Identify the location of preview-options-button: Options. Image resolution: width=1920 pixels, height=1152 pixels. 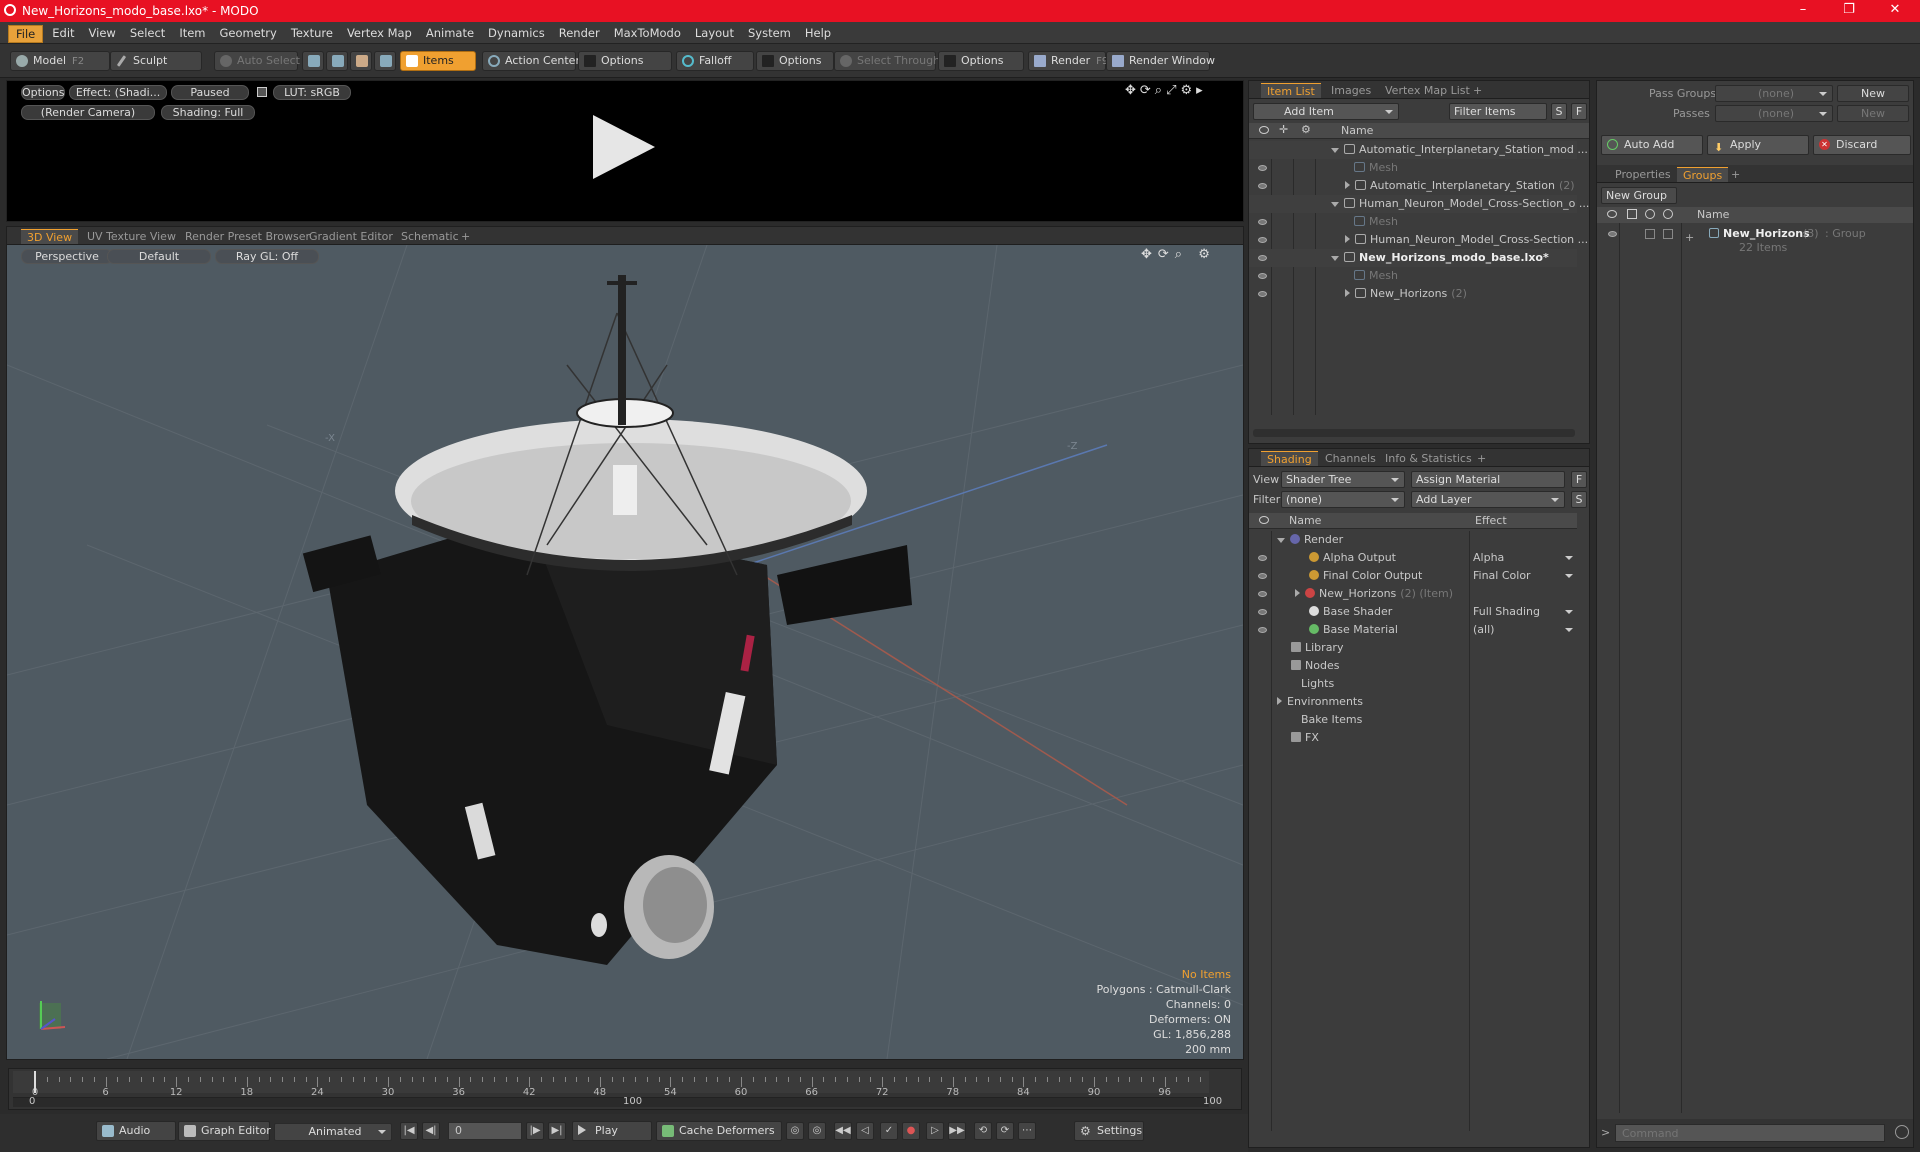
(43, 92).